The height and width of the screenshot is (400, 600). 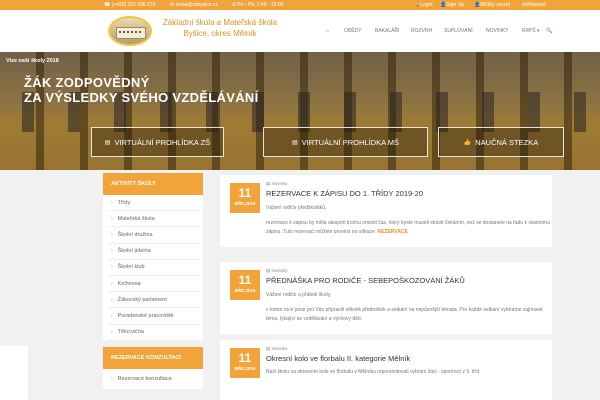 I want to click on home-icon: ⌂, so click(x=327, y=31).